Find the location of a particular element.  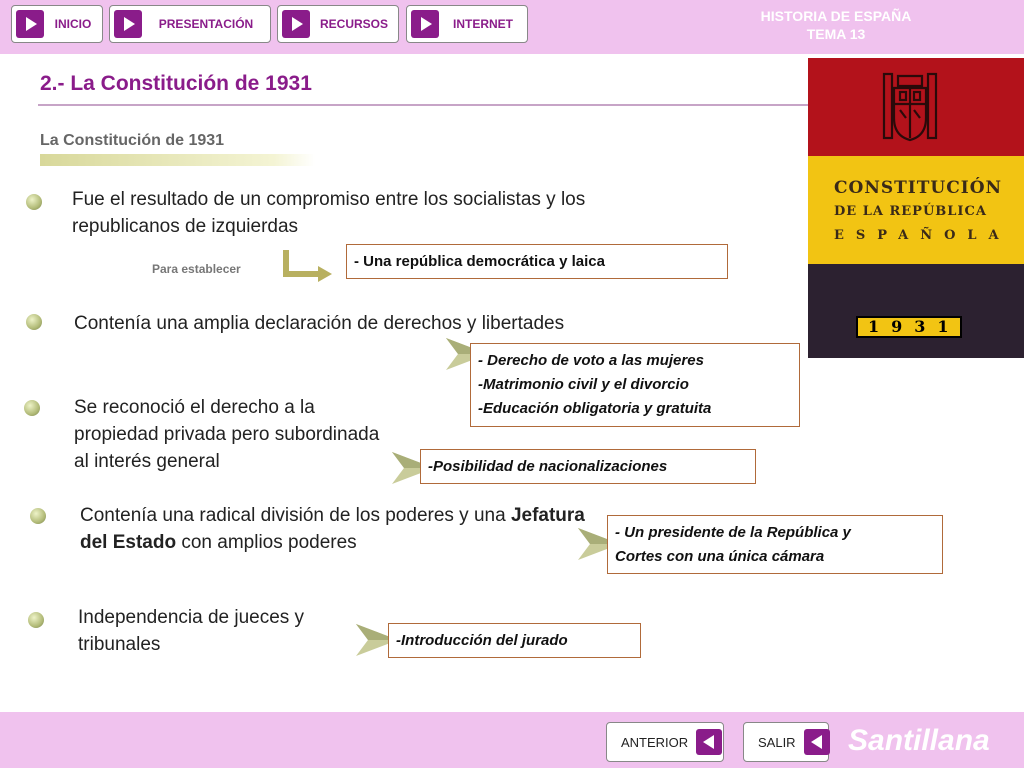

nav-label: RECURSOS is located at coordinates (353, 24).